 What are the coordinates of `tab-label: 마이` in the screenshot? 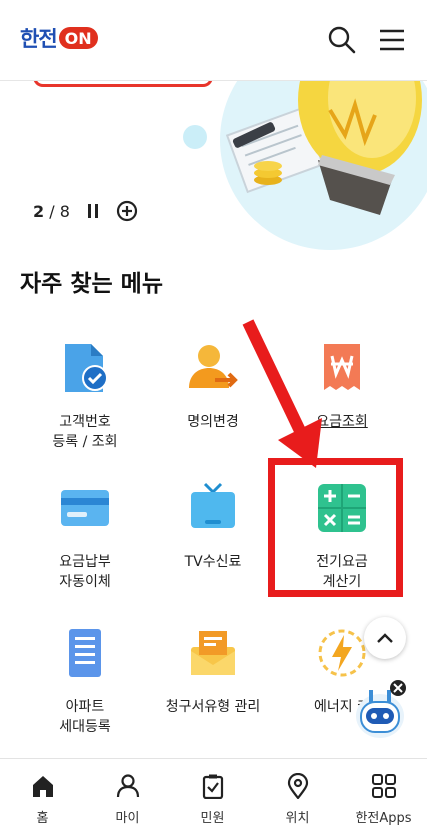 It's located at (127, 818).